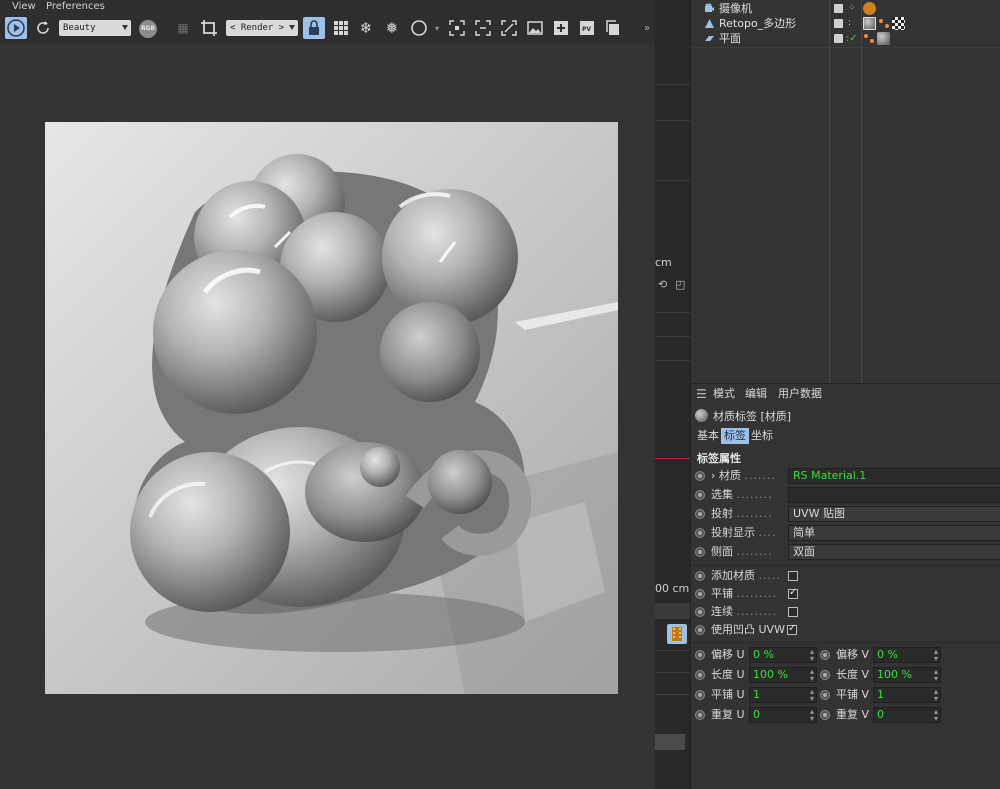 Image resolution: width=1000 pixels, height=789 pixels. What do you see at coordinates (366, 28) in the screenshot?
I see `freeze-button: ❄` at bounding box center [366, 28].